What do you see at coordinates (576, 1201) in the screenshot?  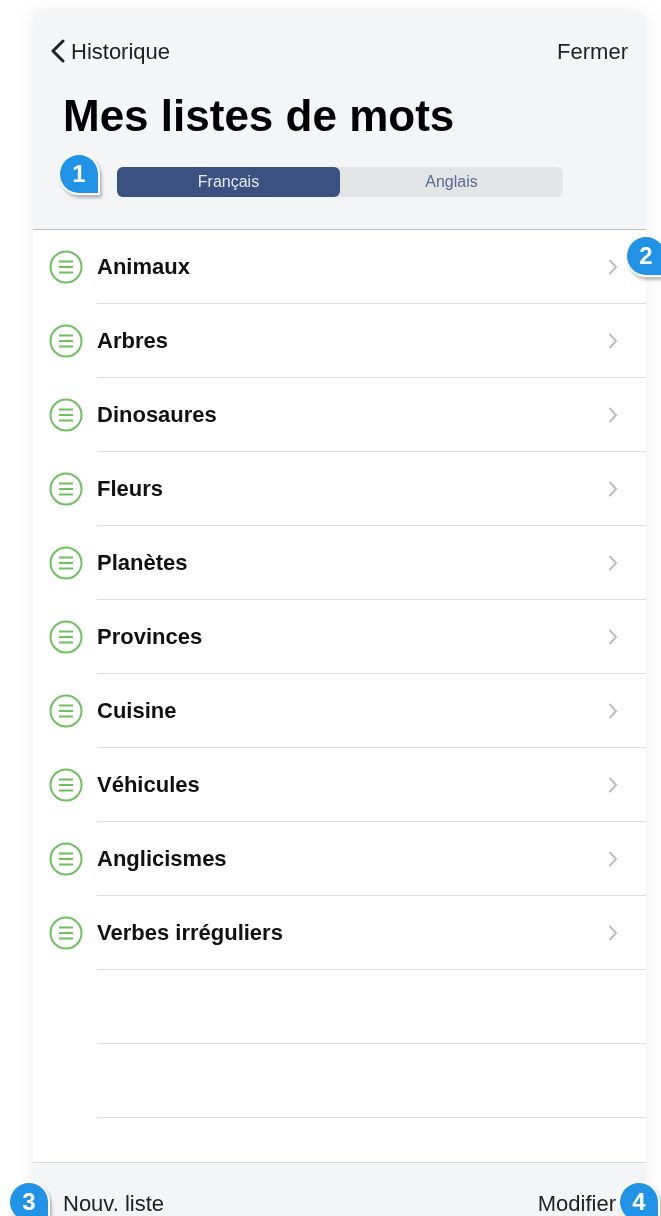 I see `edit-button: Modifier` at bounding box center [576, 1201].